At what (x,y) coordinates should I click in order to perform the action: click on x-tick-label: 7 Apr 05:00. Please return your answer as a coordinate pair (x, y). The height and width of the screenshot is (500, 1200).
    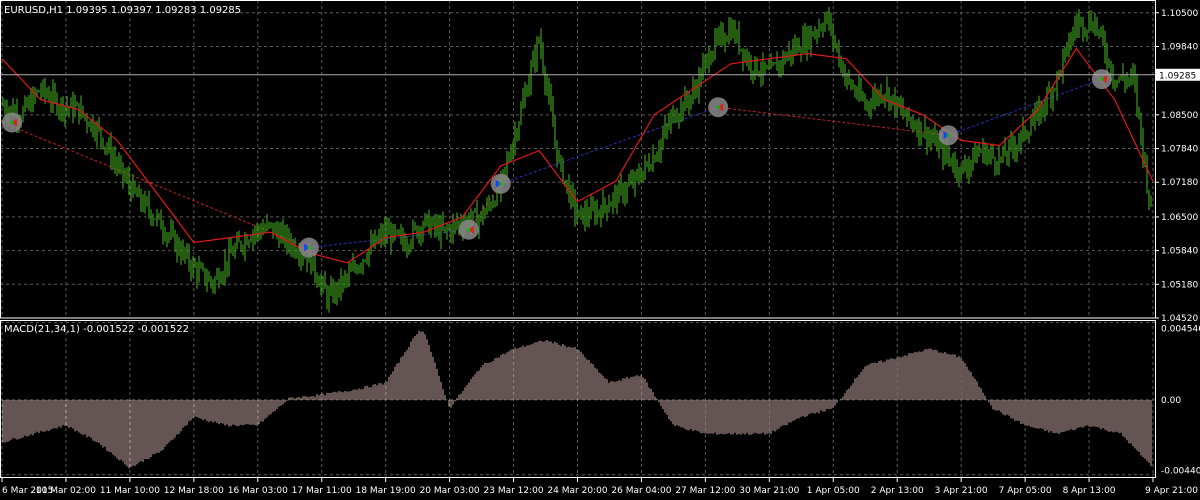
    Looking at the image, I should click on (1025, 491).